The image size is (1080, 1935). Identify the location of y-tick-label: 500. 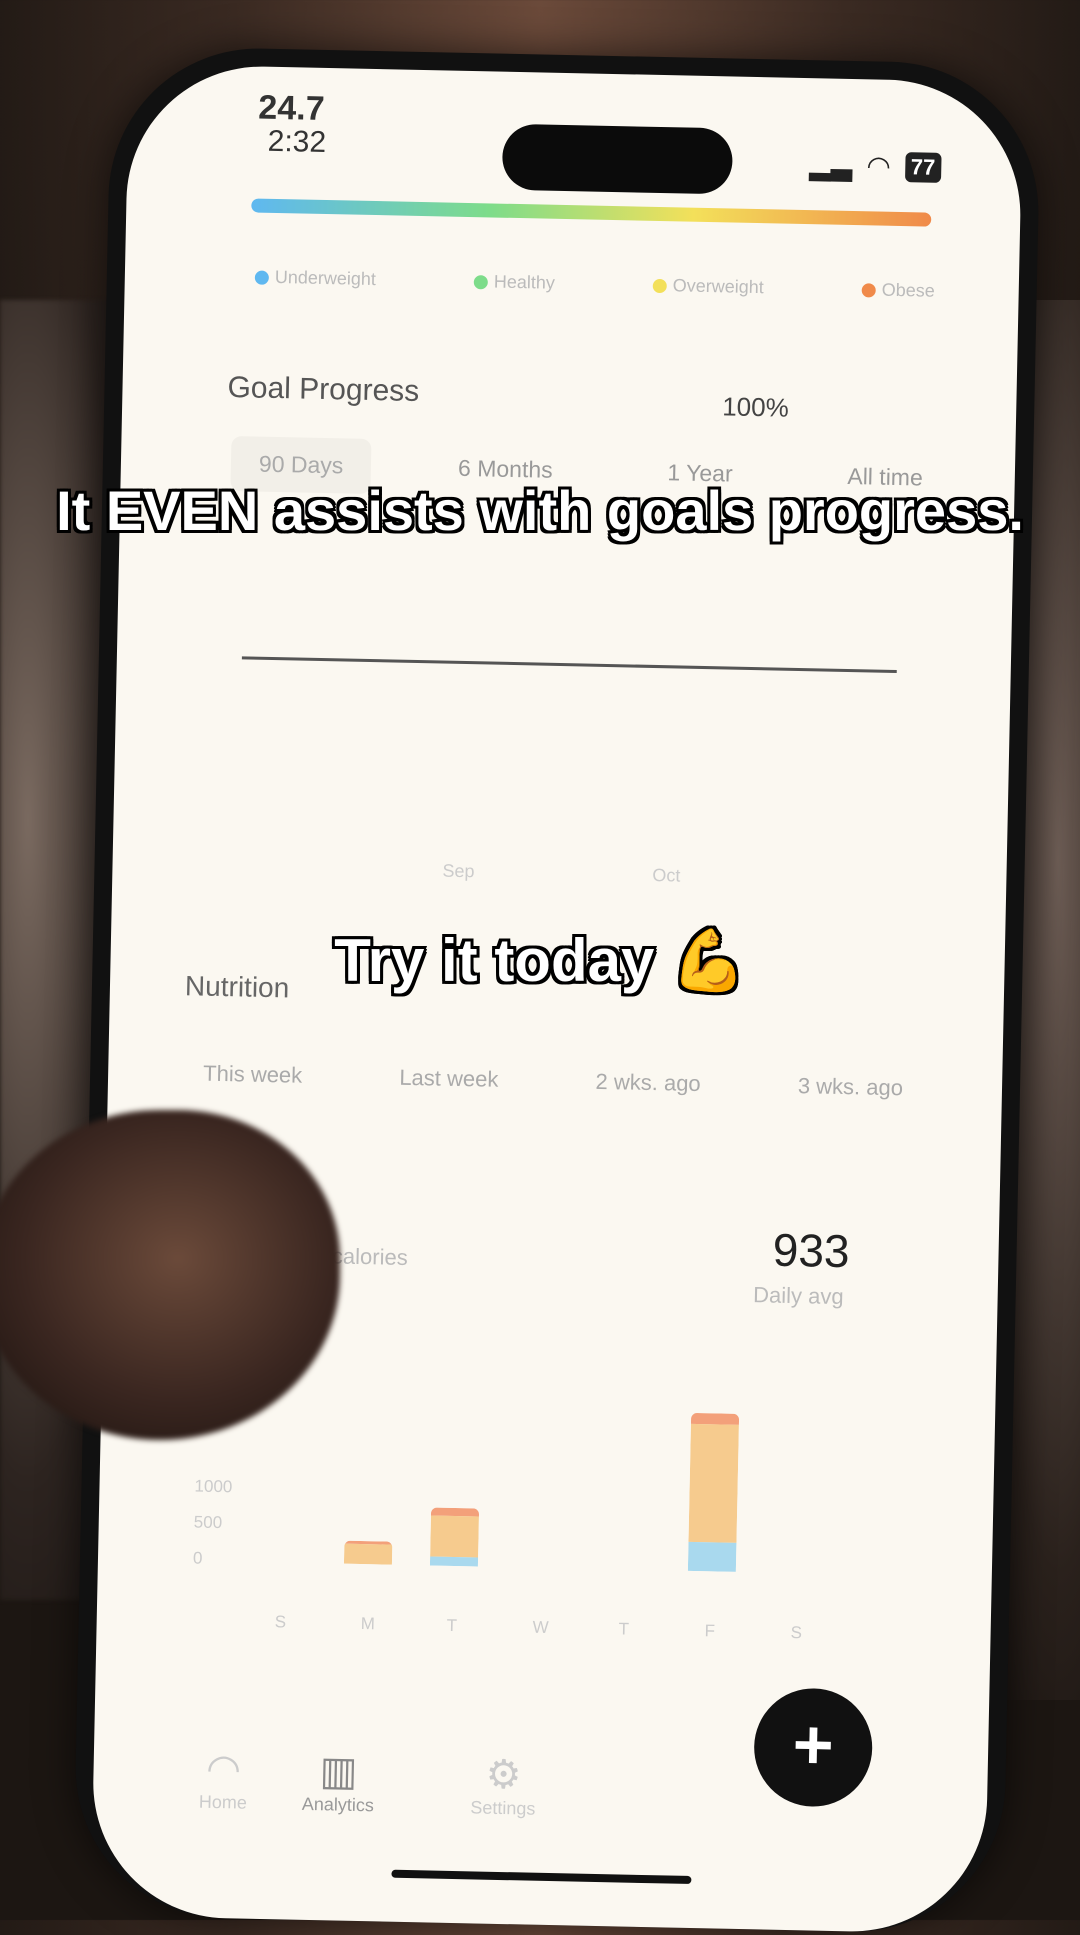
(208, 1522).